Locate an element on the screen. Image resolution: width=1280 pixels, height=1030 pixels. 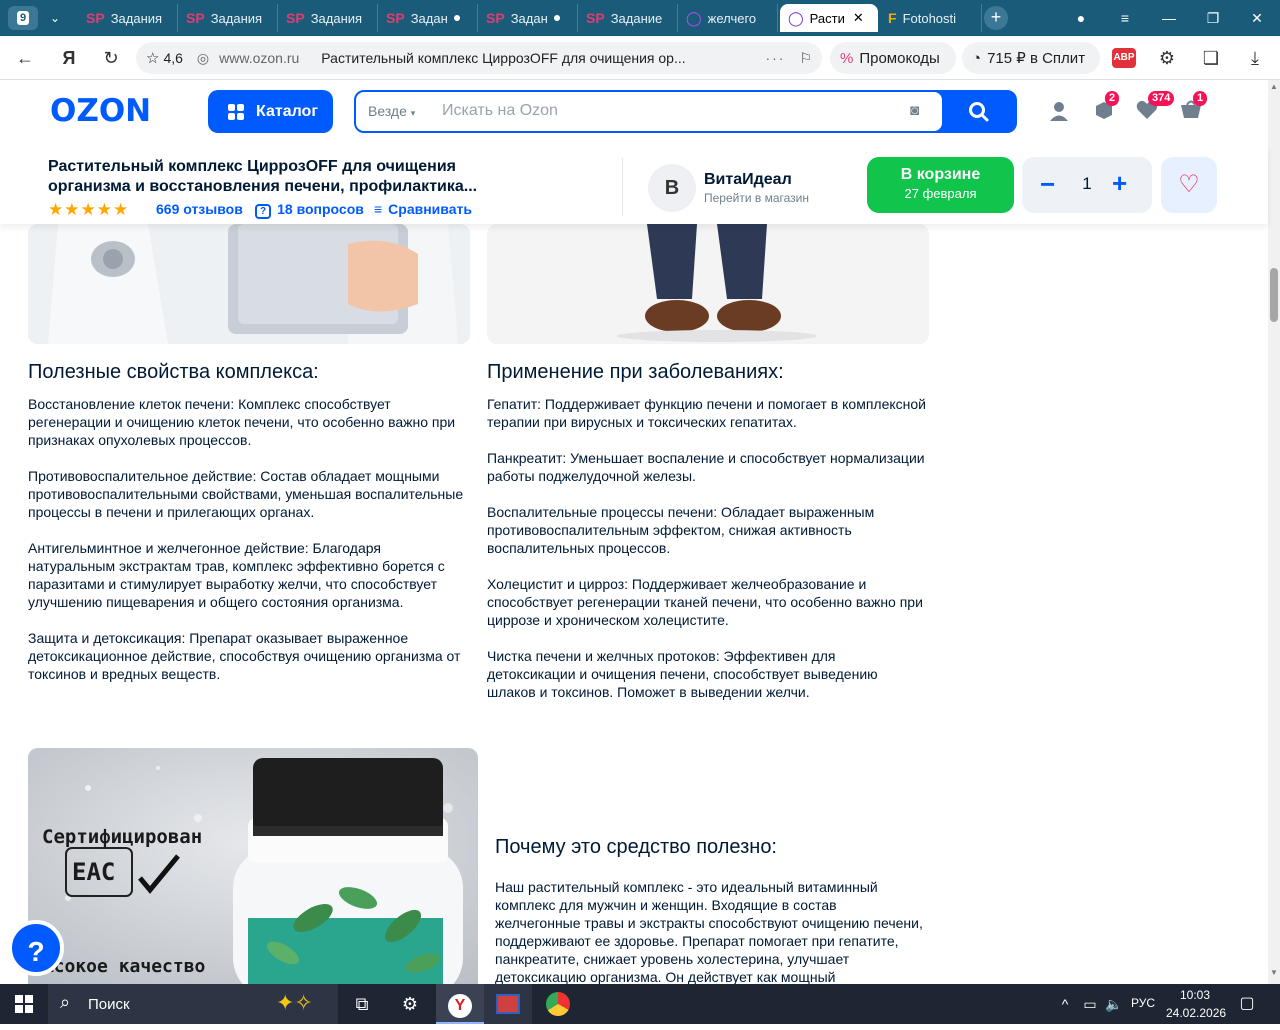
clock-date: 24.02.2026 is located at coordinates (1196, 1013).